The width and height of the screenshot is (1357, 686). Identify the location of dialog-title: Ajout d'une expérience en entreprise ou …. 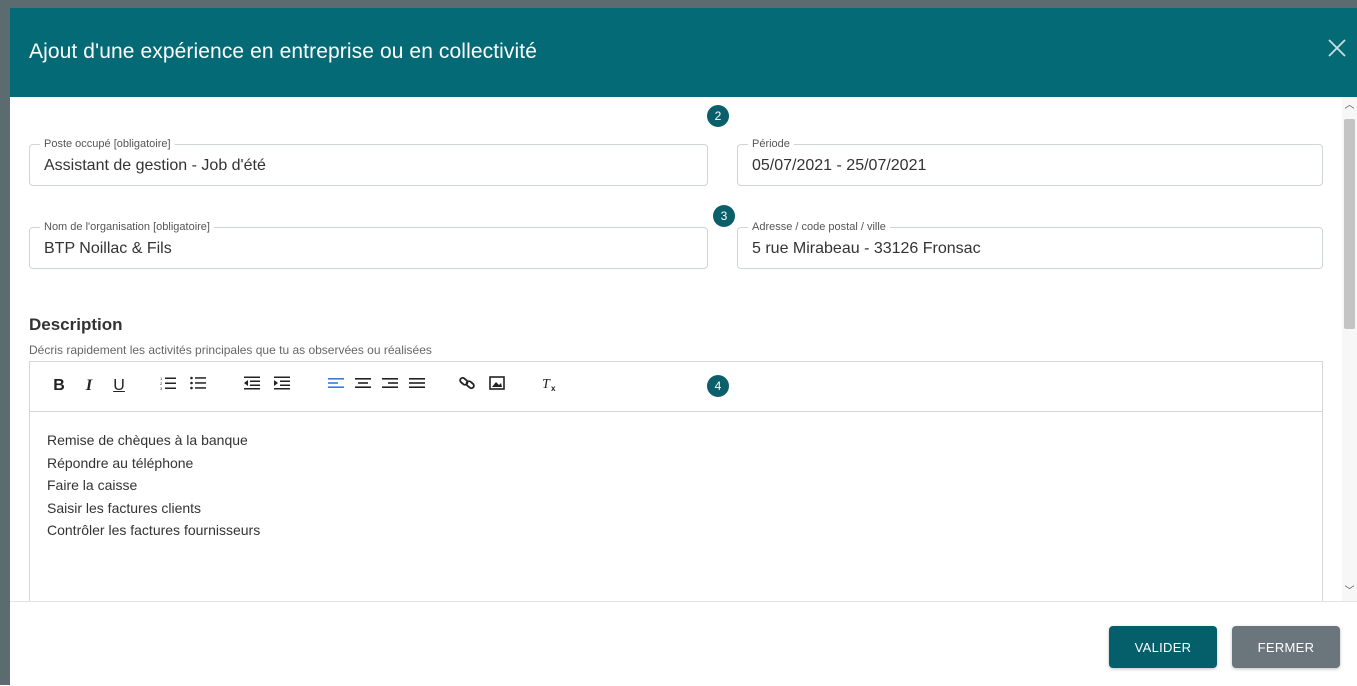
(283, 51).